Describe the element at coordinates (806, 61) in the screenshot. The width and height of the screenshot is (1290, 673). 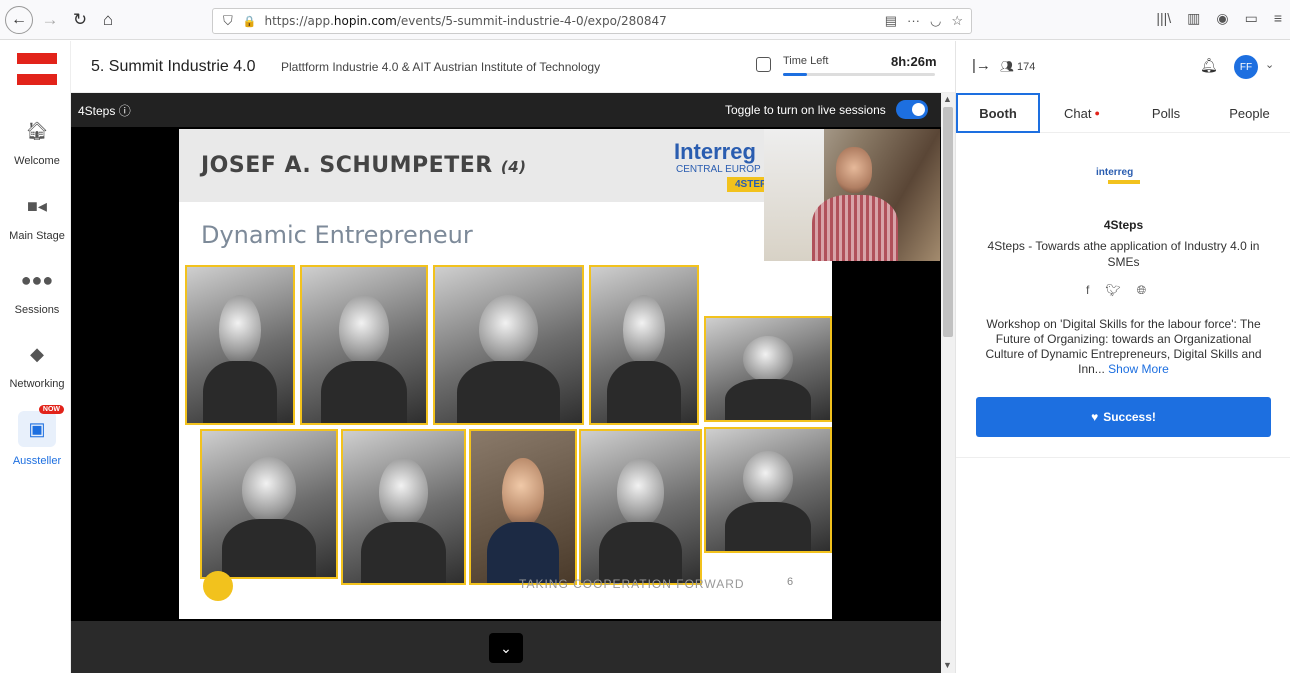
I see `time-left-label: Time Left` at that location.